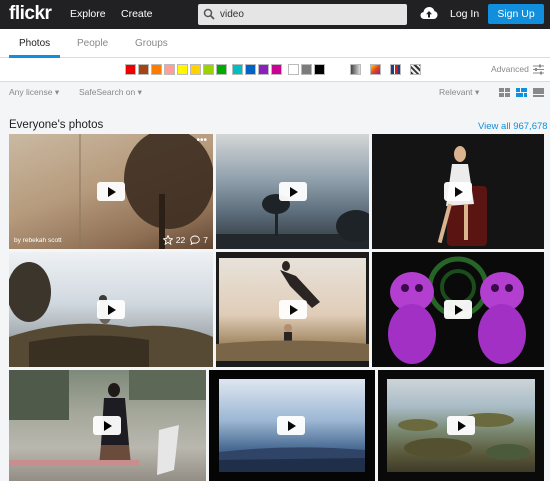 The width and height of the screenshot is (550, 481). I want to click on safesearch-dropdown: SafeSearch on ▾, so click(110, 92).